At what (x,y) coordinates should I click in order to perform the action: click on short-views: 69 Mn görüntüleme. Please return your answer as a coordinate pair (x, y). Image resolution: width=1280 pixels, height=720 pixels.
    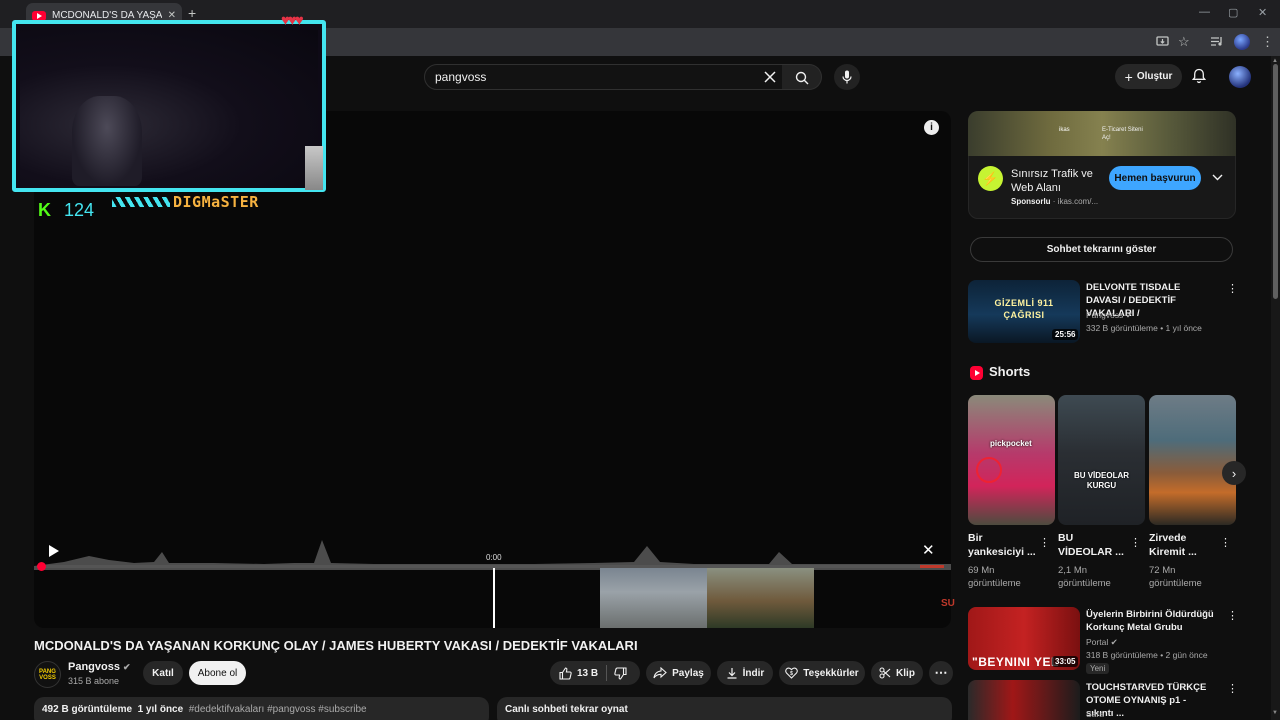
    Looking at the image, I should click on (994, 577).